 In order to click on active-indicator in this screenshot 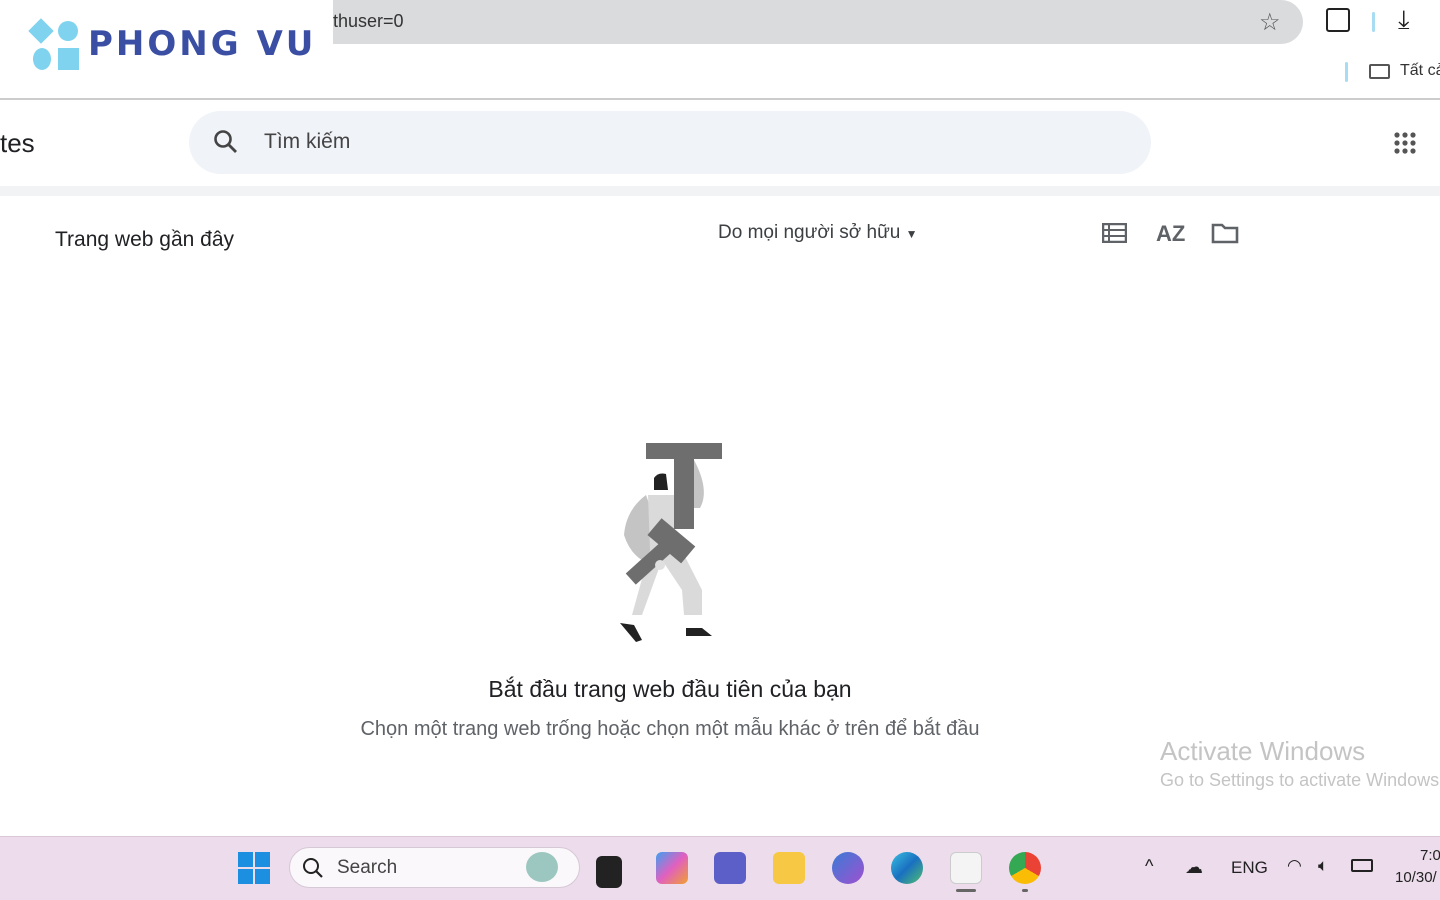, I will do `click(966, 890)`.